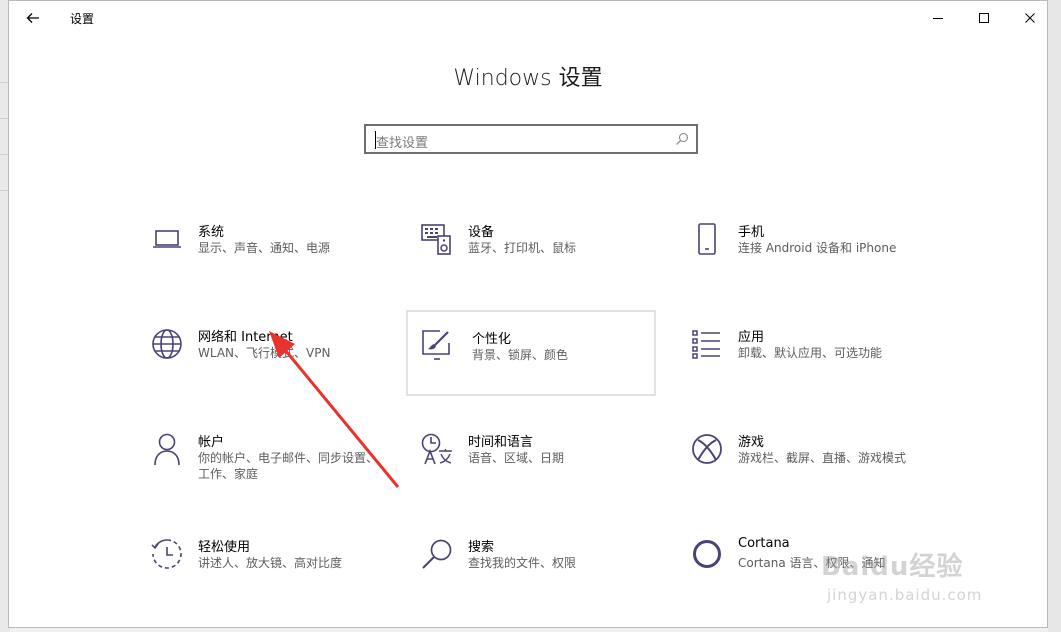 The image size is (1061, 632). I want to click on arrow-left-icon, so click(32, 18).